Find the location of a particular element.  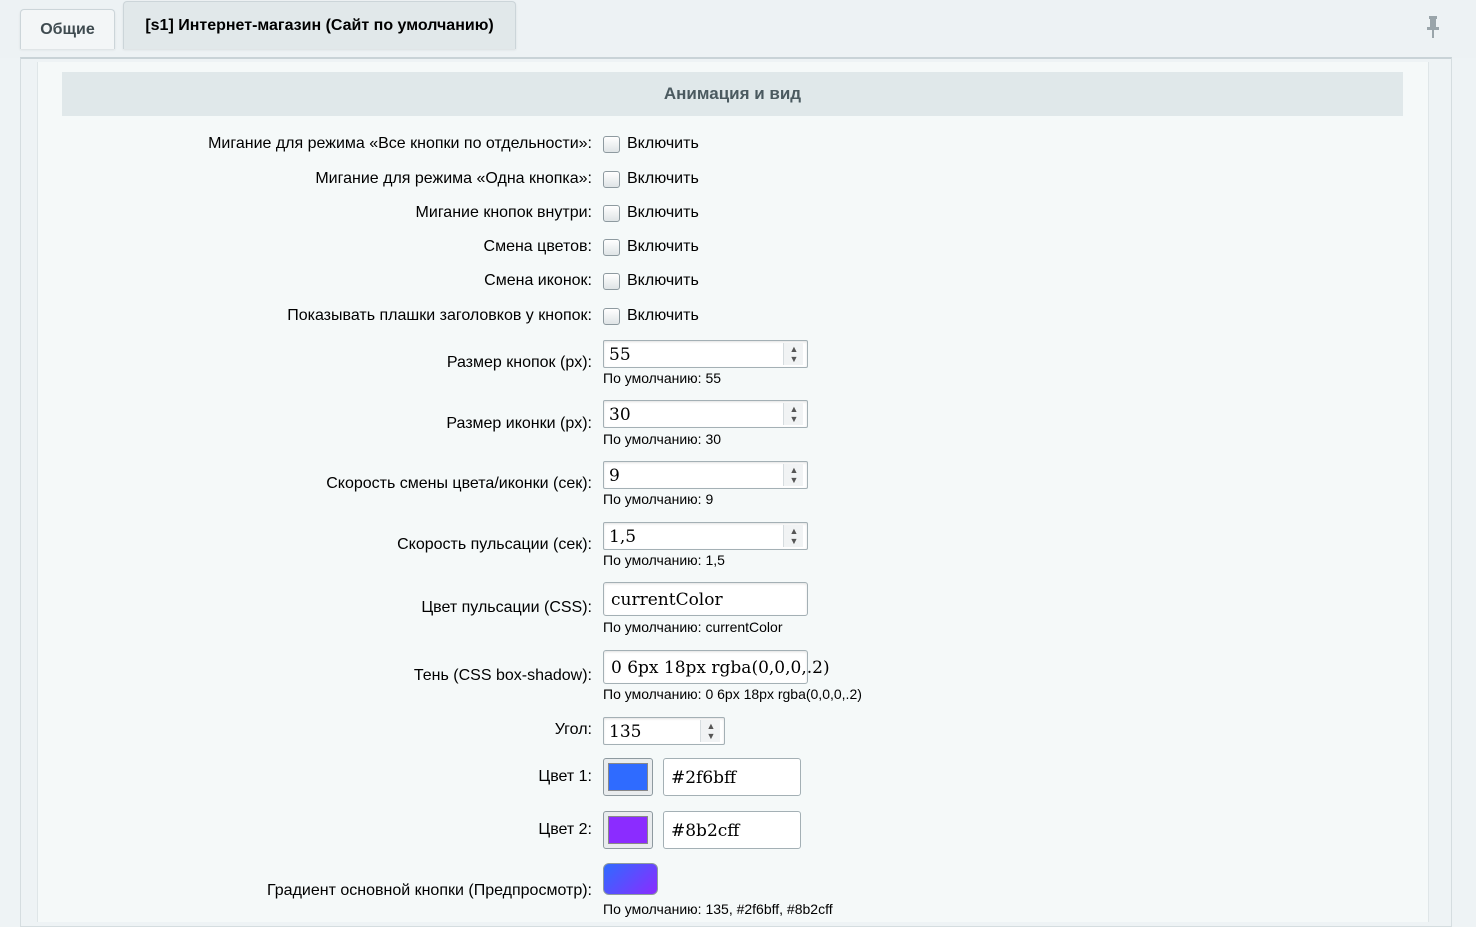

icon-change-checkbox is located at coordinates (611, 281).